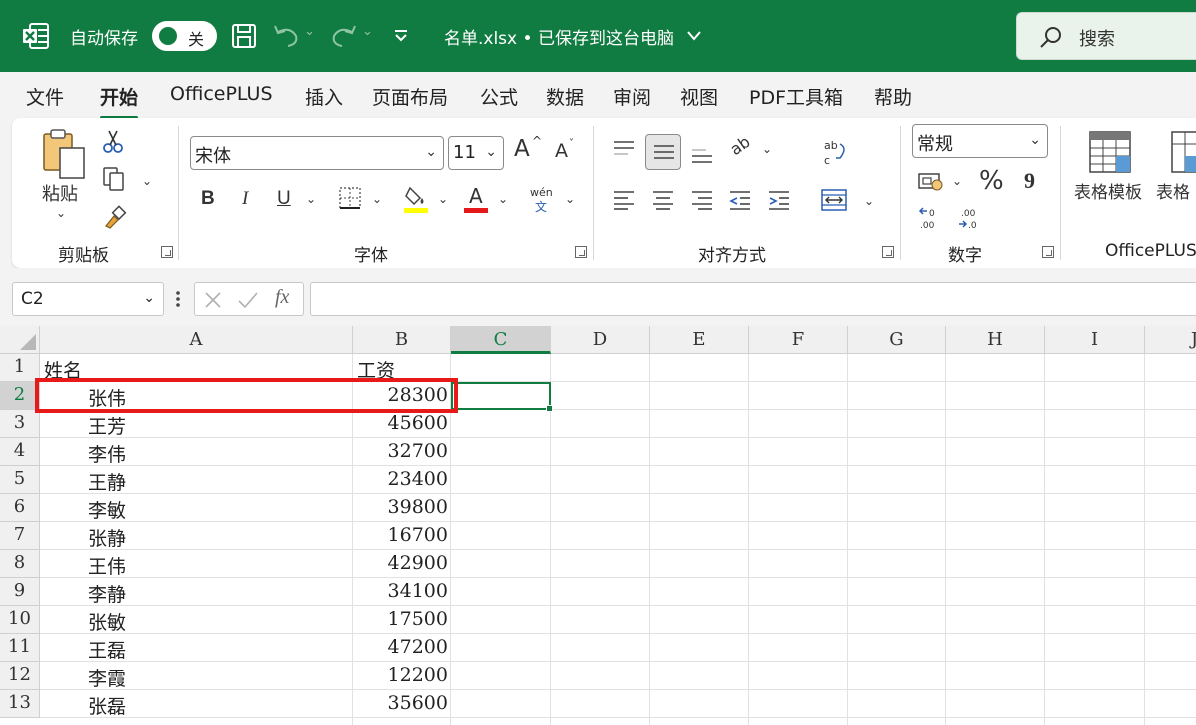  I want to click on cell-b10: 17500, so click(400, 620).